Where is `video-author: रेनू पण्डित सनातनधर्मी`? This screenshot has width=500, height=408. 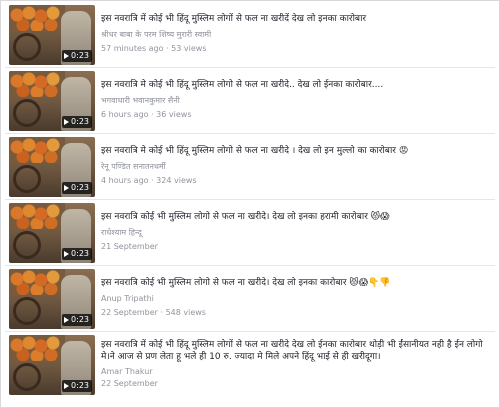
video-author: रेनू पण्डित सनातनधर्मी is located at coordinates (296, 166).